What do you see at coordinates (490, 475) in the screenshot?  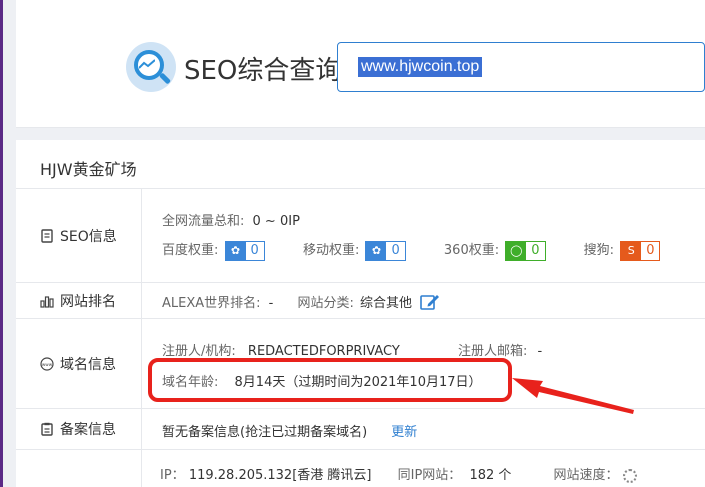 I see `same-ip-value: 182 个` at bounding box center [490, 475].